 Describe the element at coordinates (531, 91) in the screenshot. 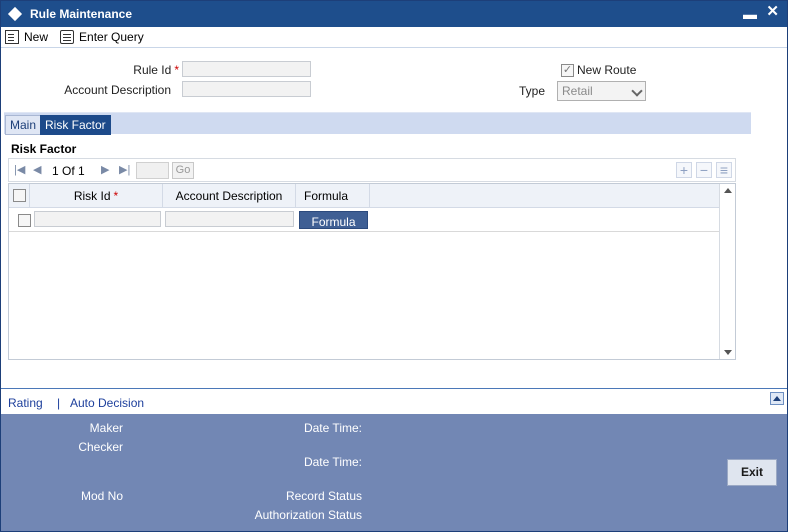

I see `type-label: Type` at that location.